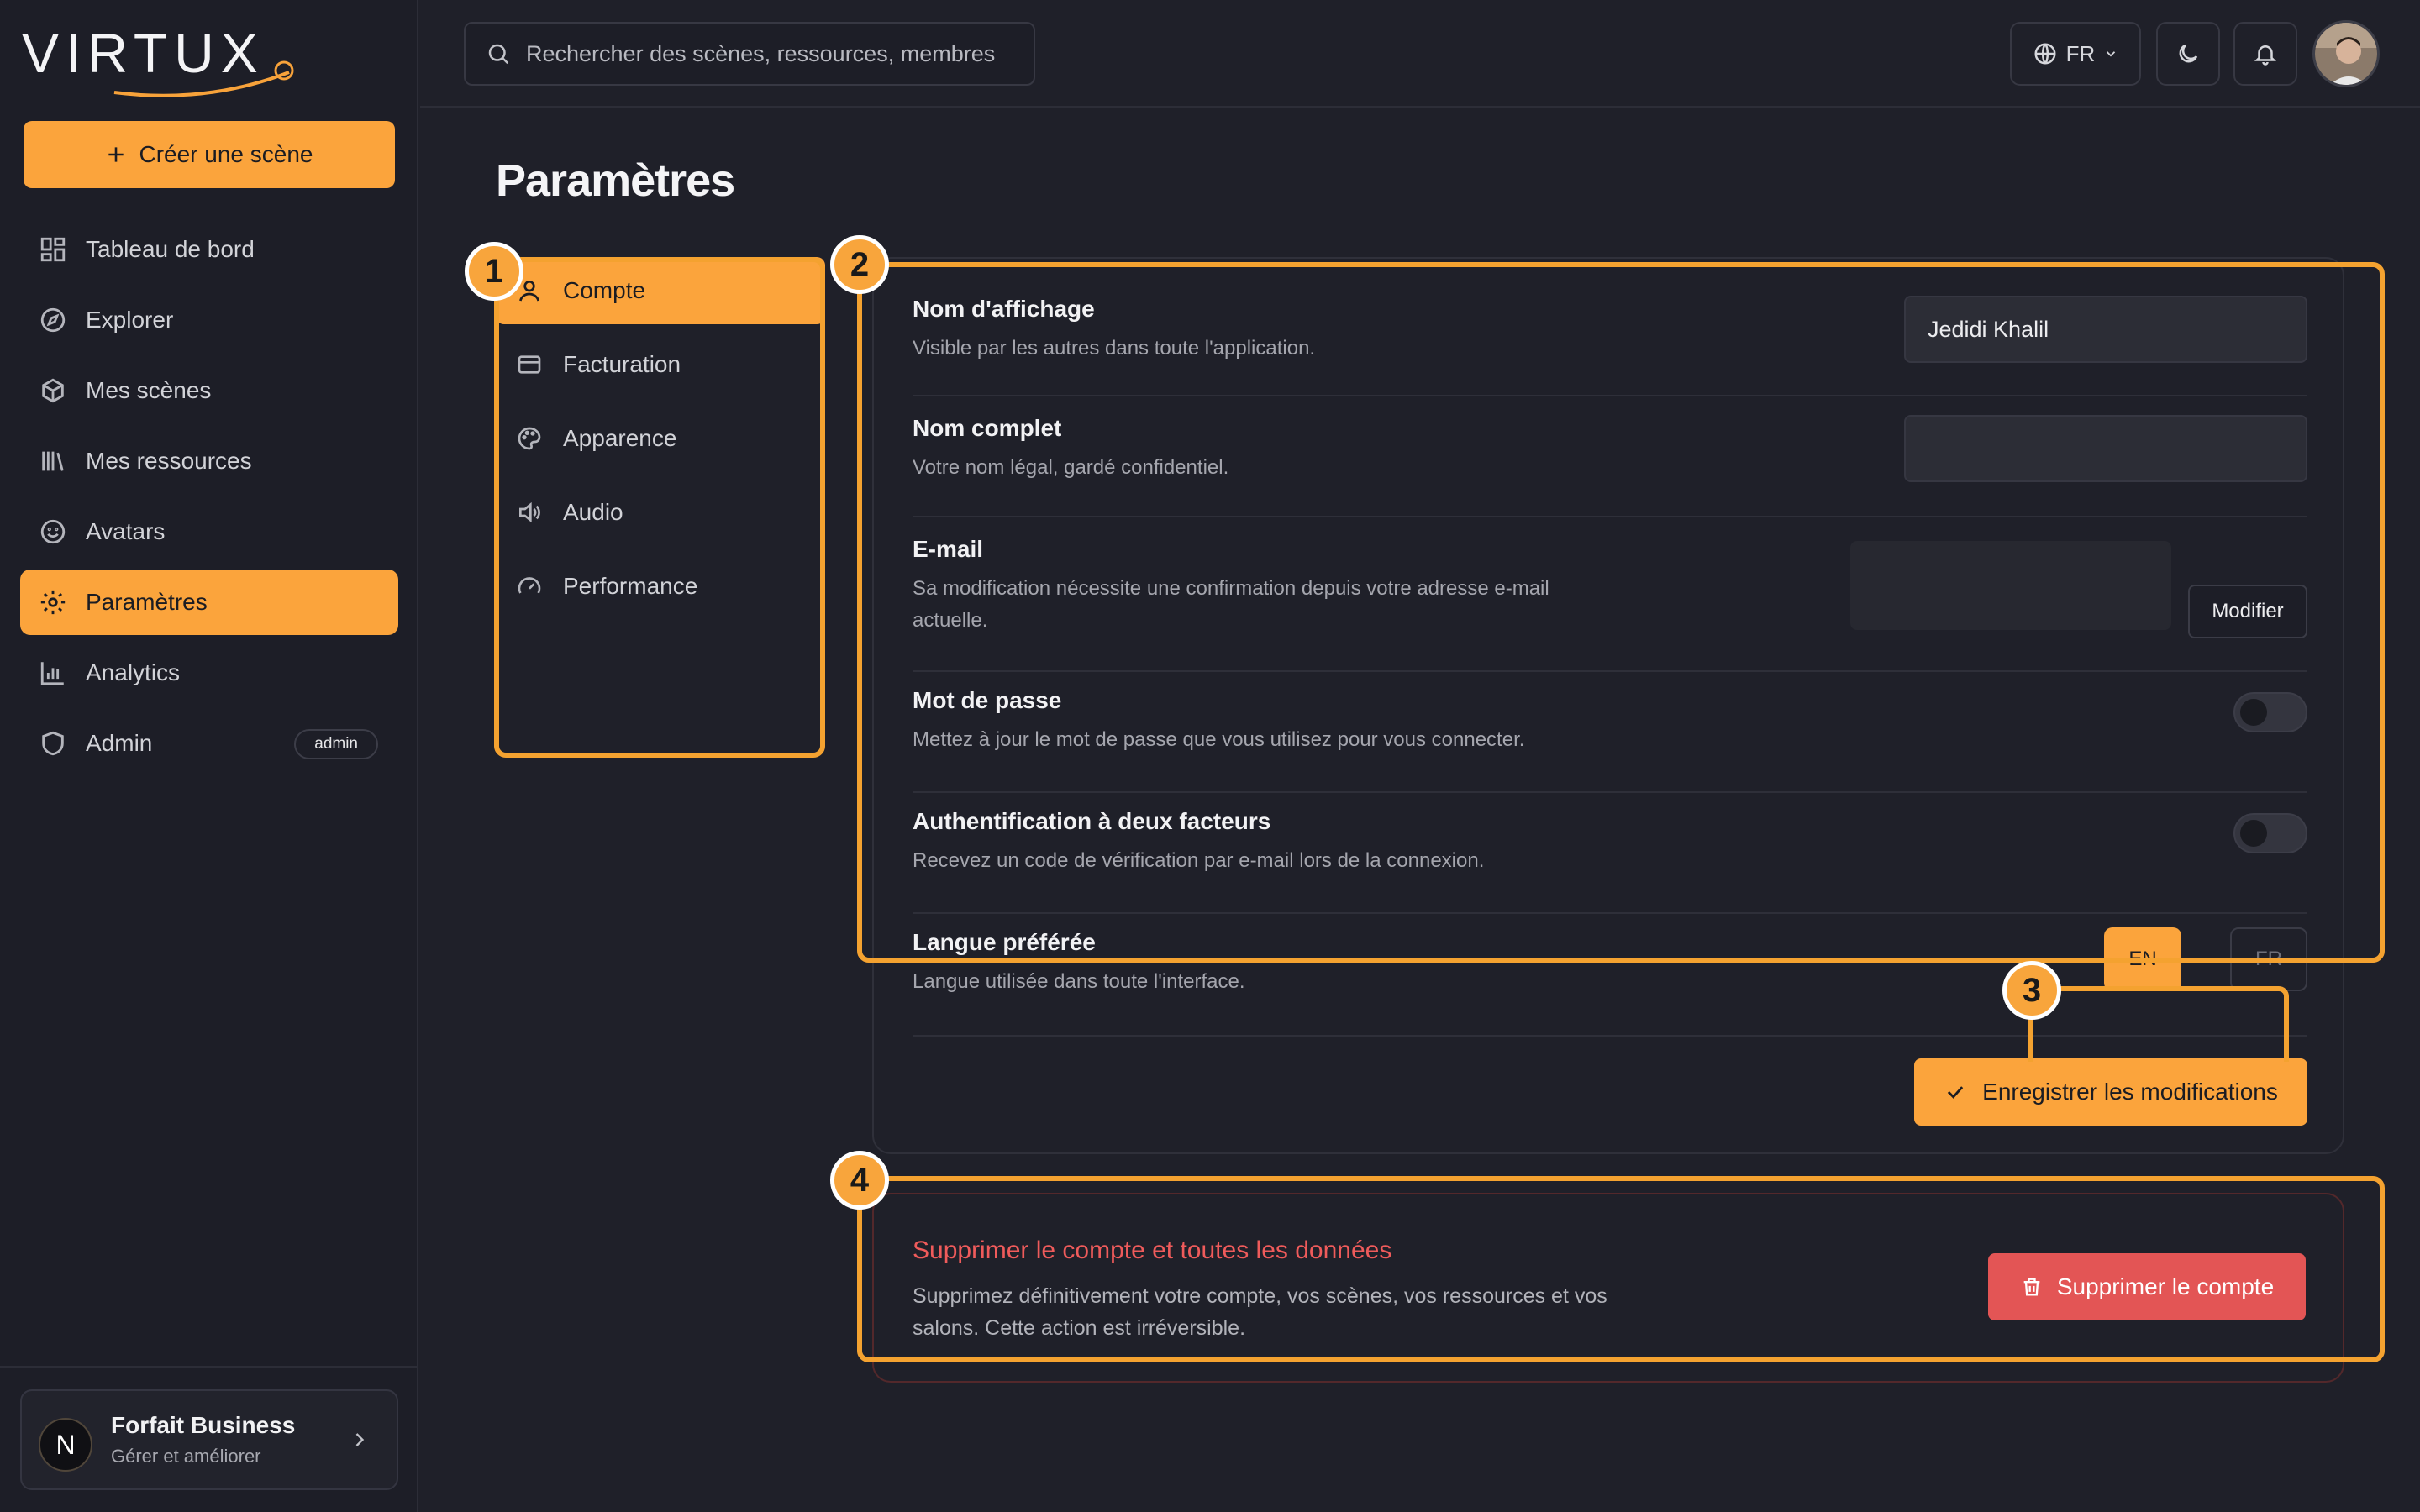 The width and height of the screenshot is (2420, 1512). I want to click on email-field, so click(2010, 585).